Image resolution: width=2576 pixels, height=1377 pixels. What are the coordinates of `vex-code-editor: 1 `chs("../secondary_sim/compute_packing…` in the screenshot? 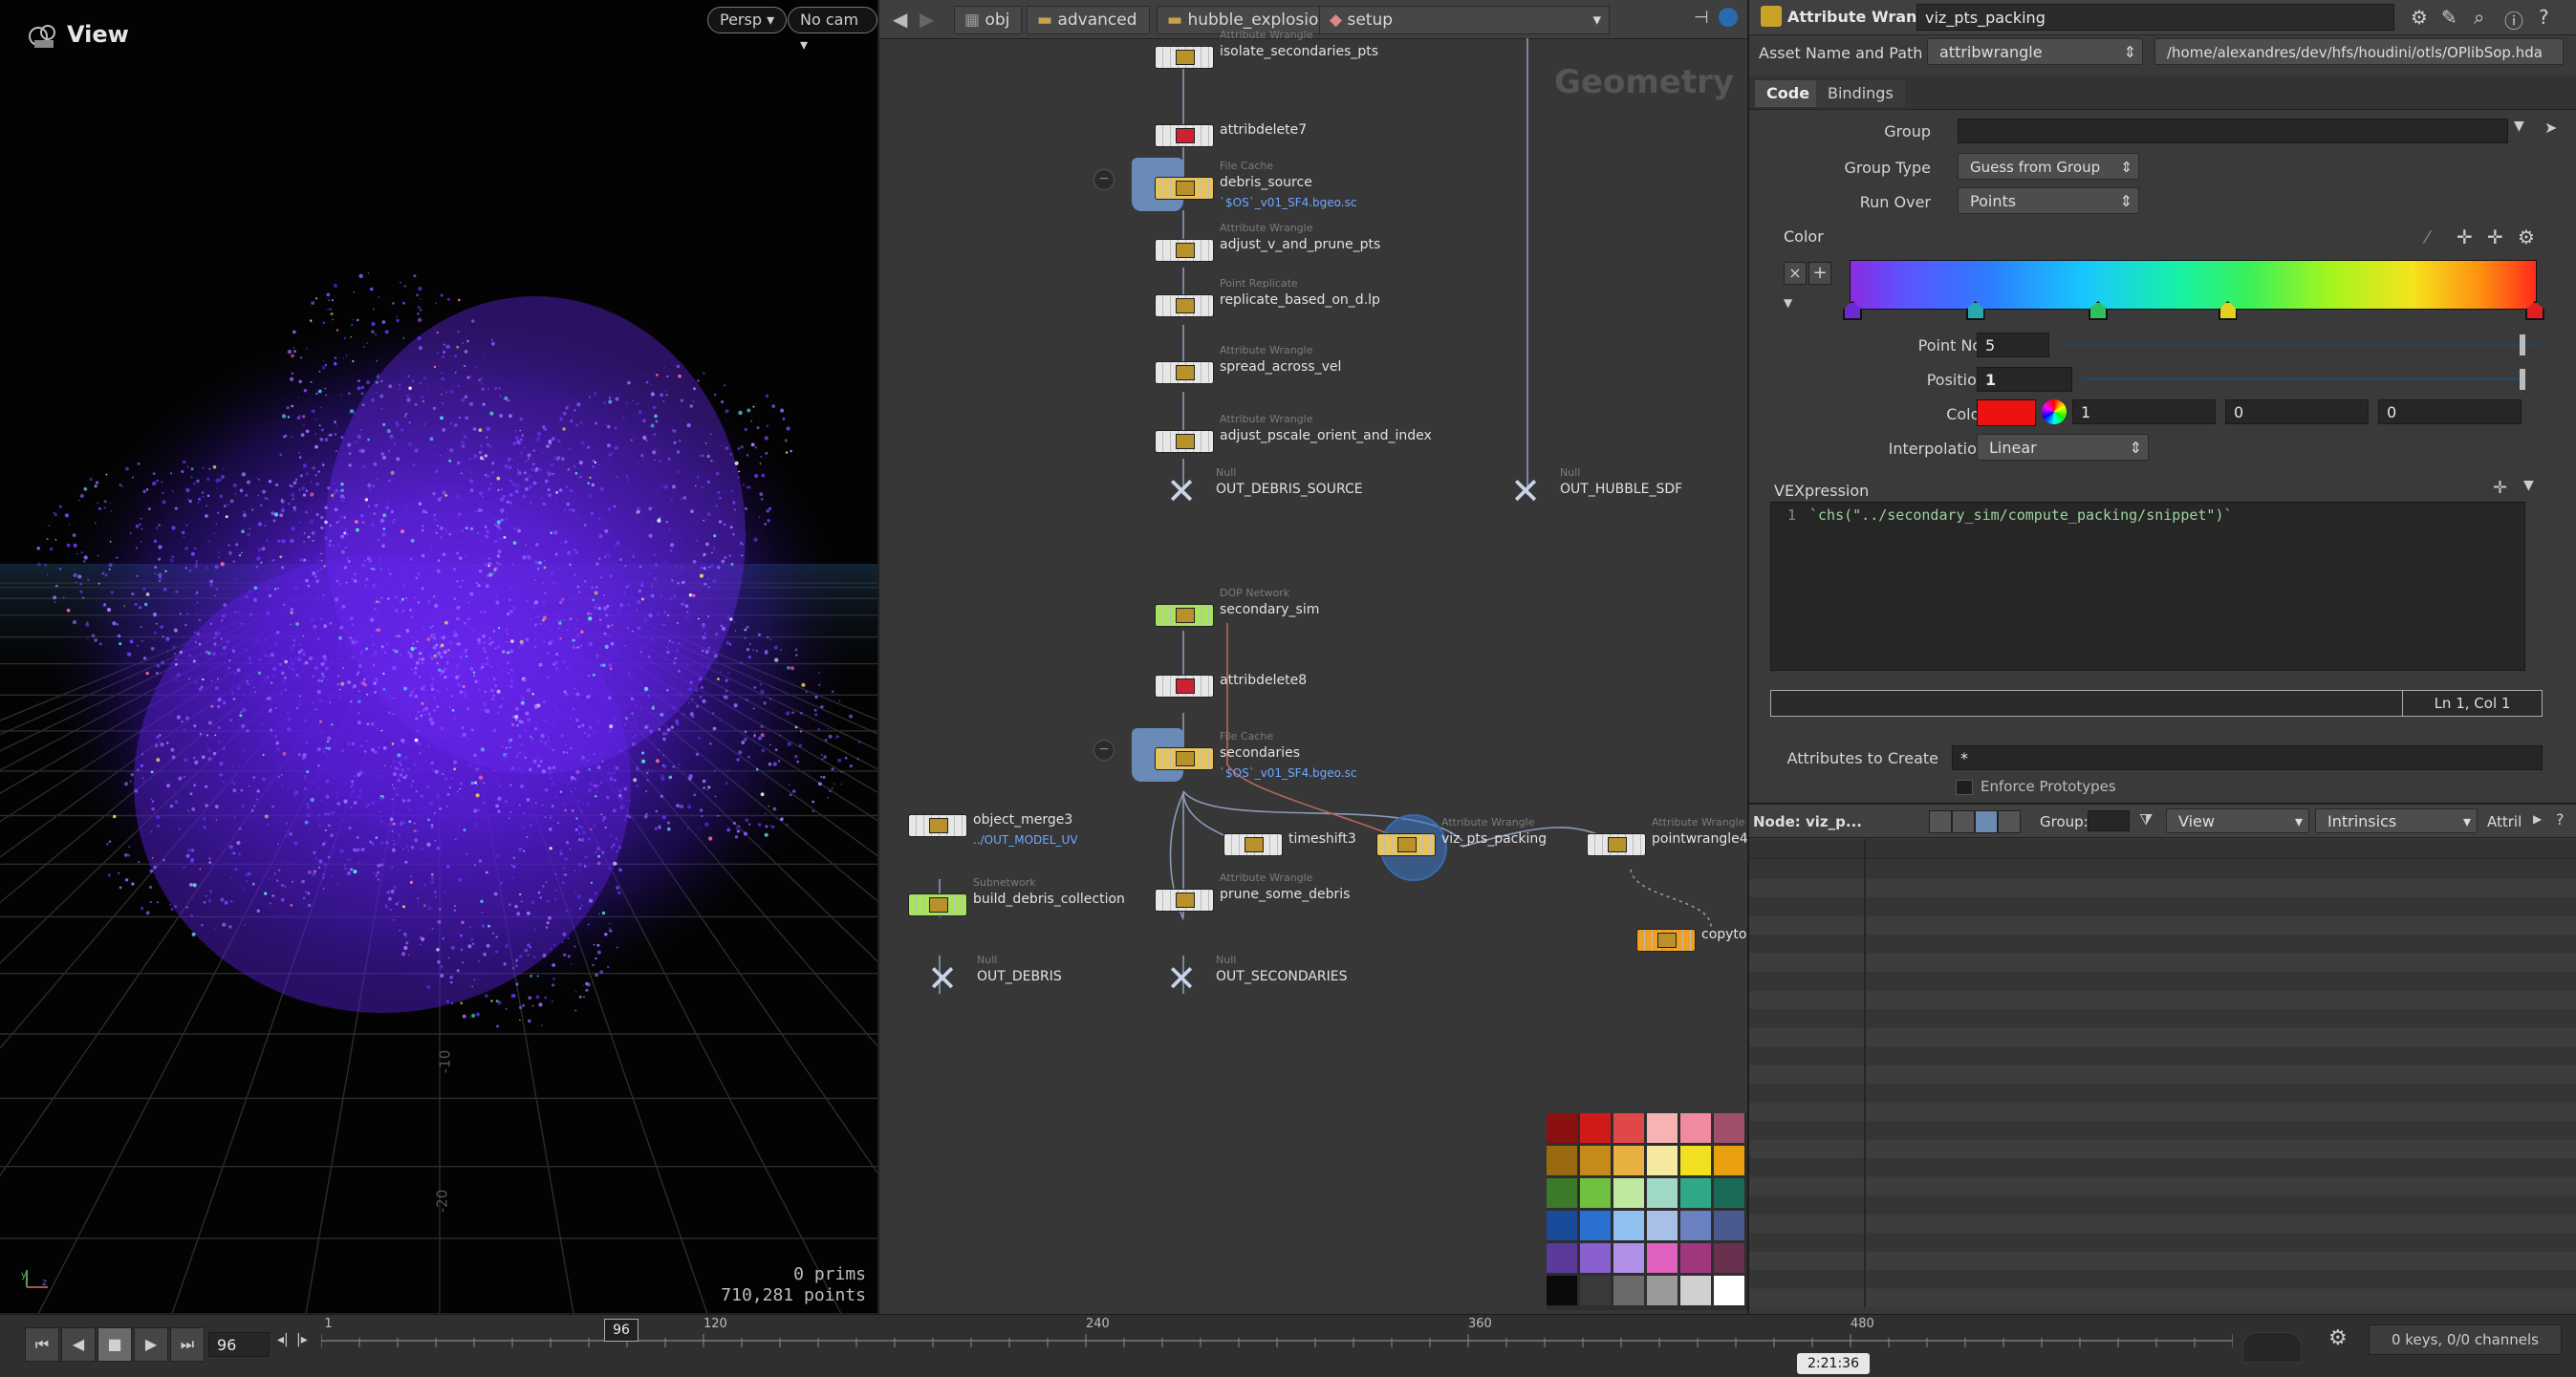 It's located at (2147, 586).